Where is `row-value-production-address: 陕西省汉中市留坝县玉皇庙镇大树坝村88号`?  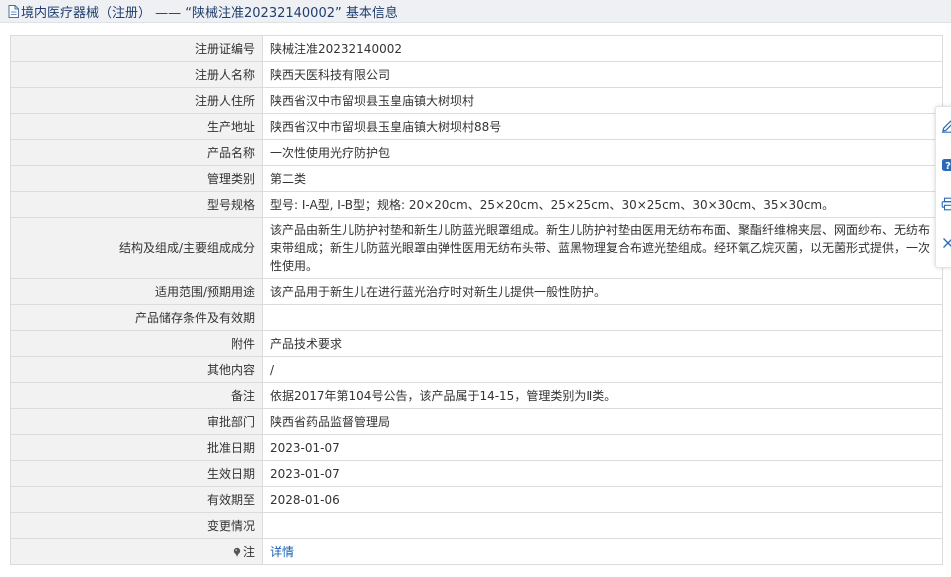 row-value-production-address: 陕西省汉中市留坝县玉皇庙镇大树坝村88号 is located at coordinates (602, 126).